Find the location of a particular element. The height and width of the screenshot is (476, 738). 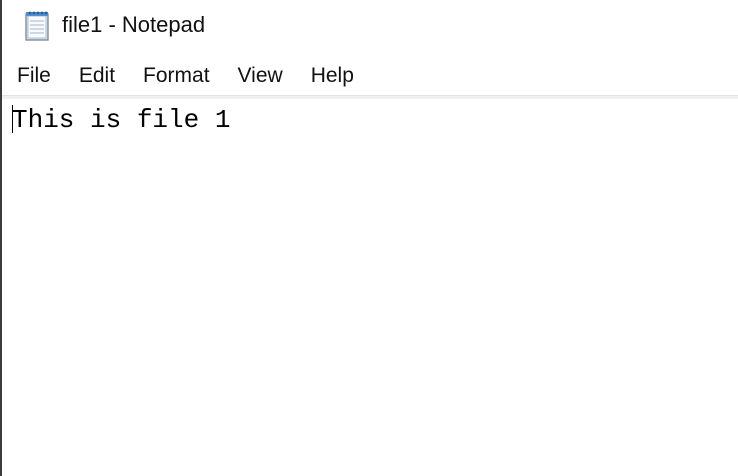

window-title: file1 - Notepad is located at coordinates (134, 24).